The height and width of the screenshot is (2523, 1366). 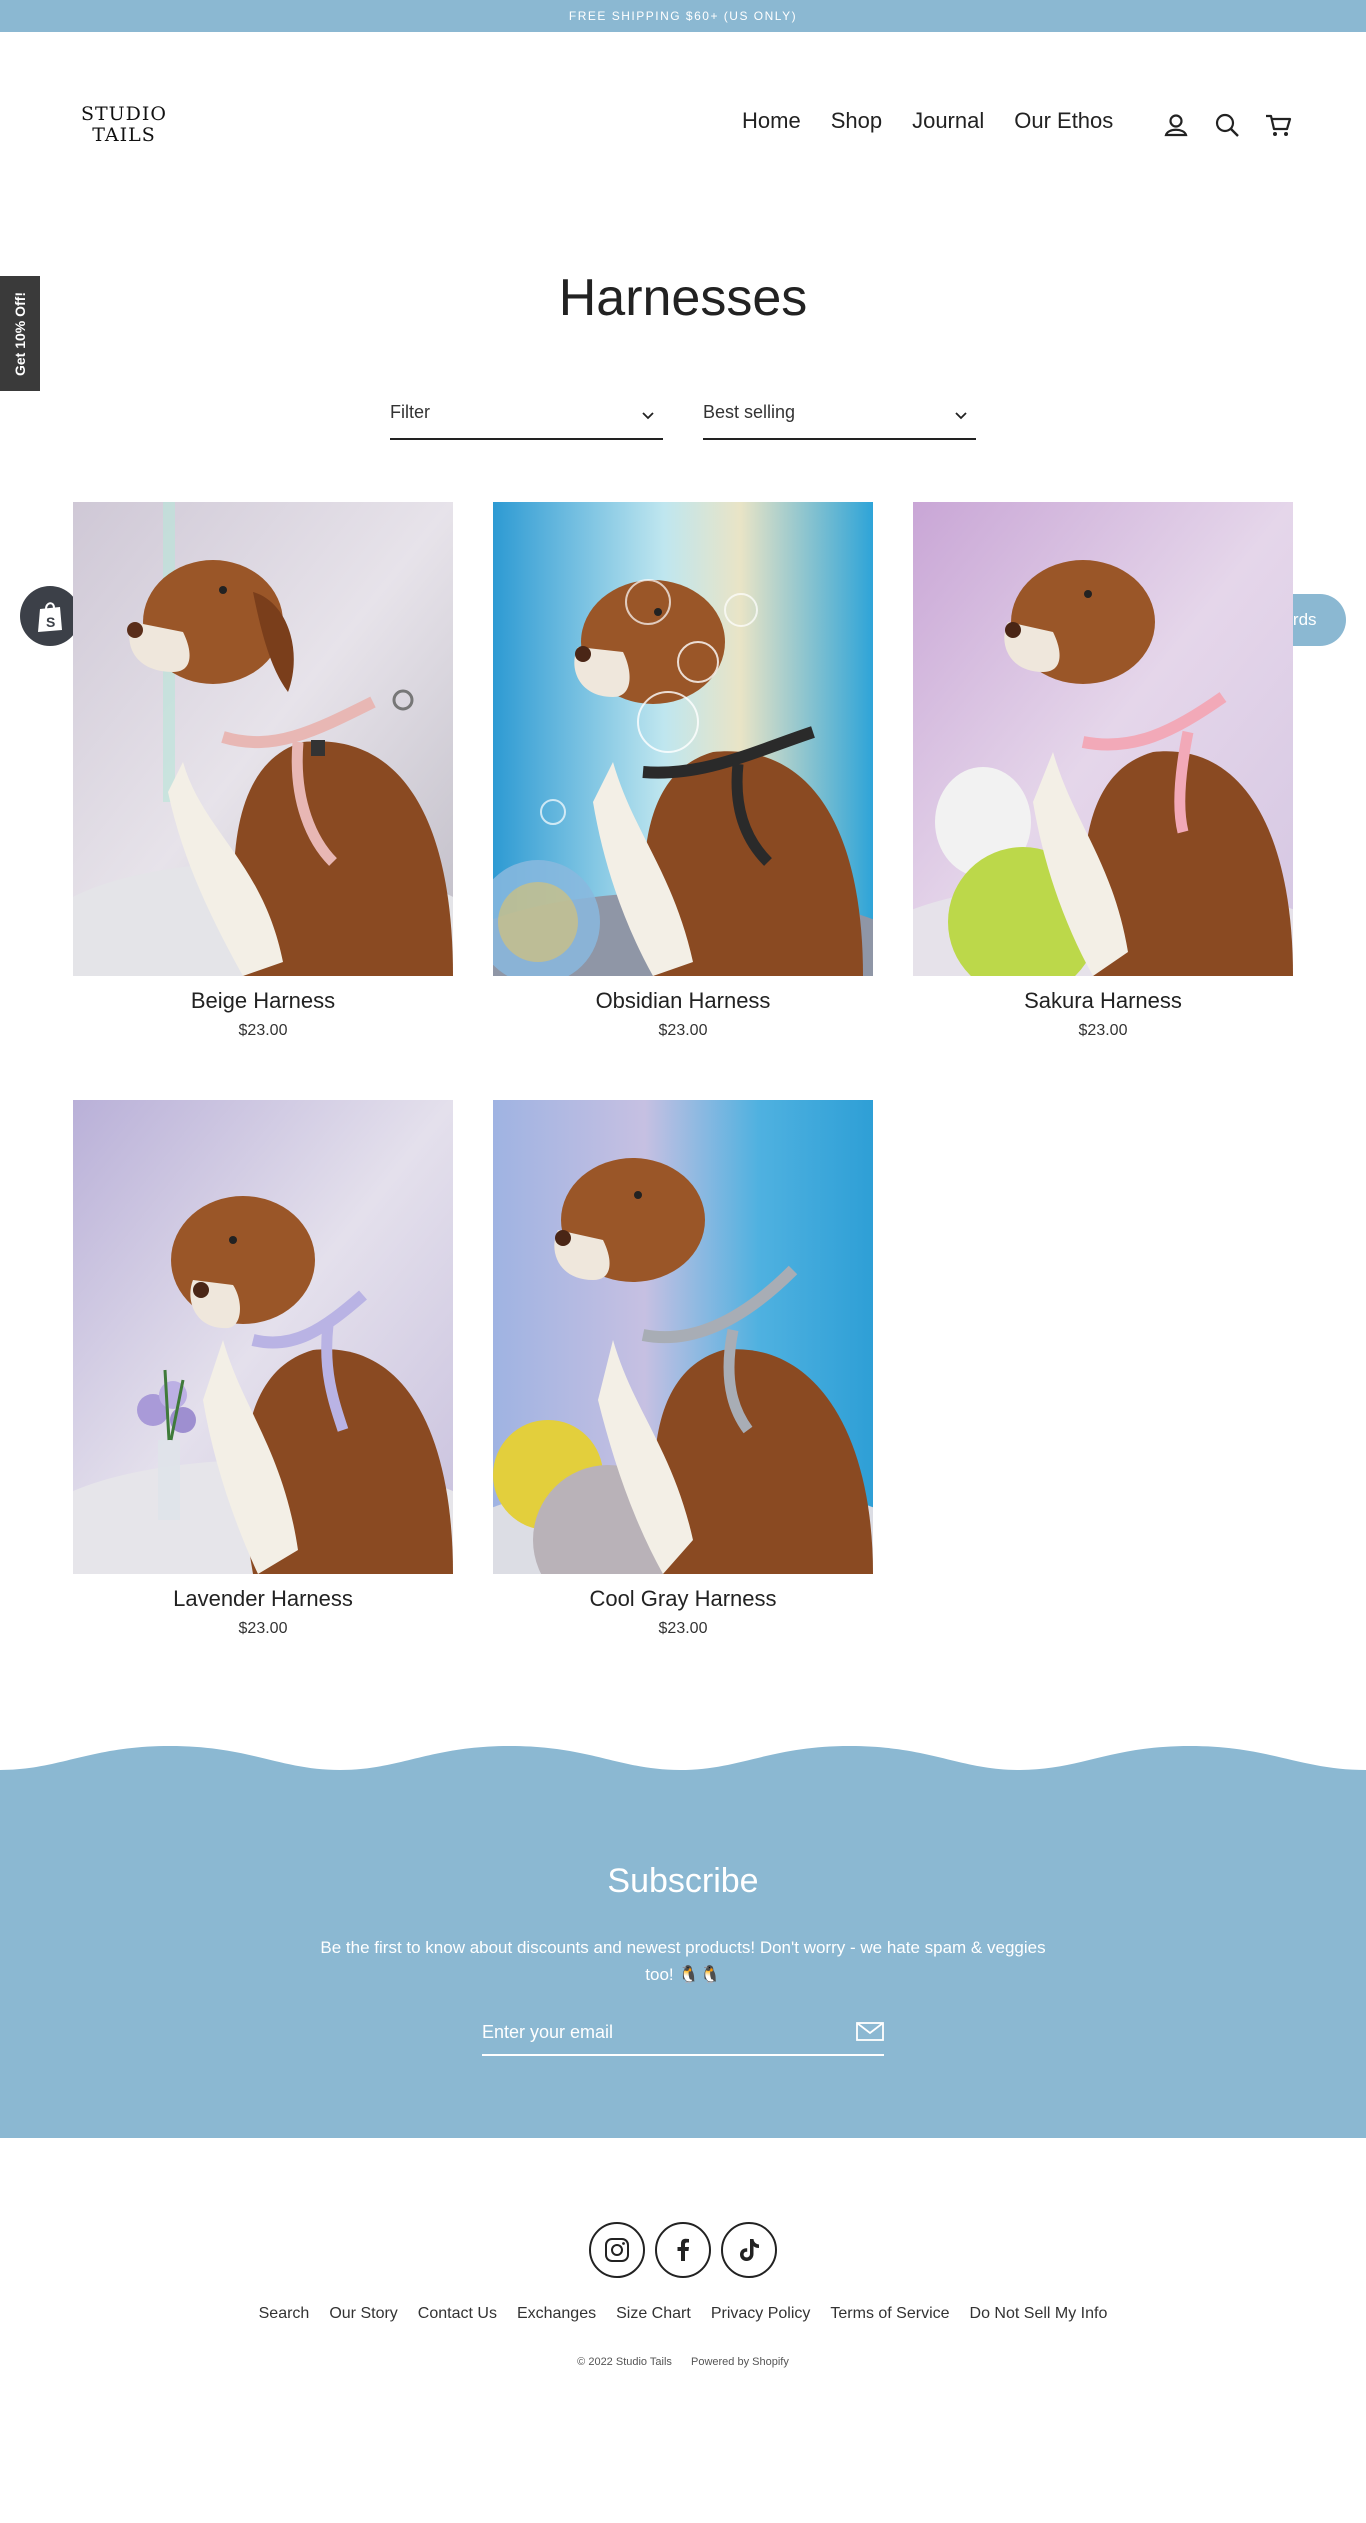 I want to click on nav-our-ethos: Our Ethos, so click(x=1063, y=121).